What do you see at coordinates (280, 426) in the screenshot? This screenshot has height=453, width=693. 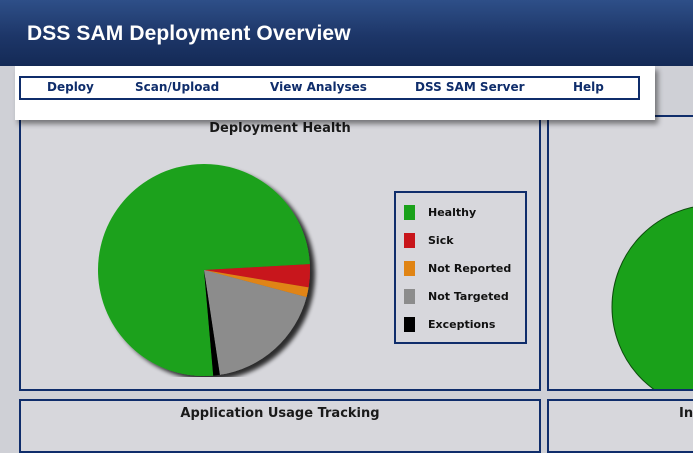 I see `usage-tracking-panel: Application Usage Tracking` at bounding box center [280, 426].